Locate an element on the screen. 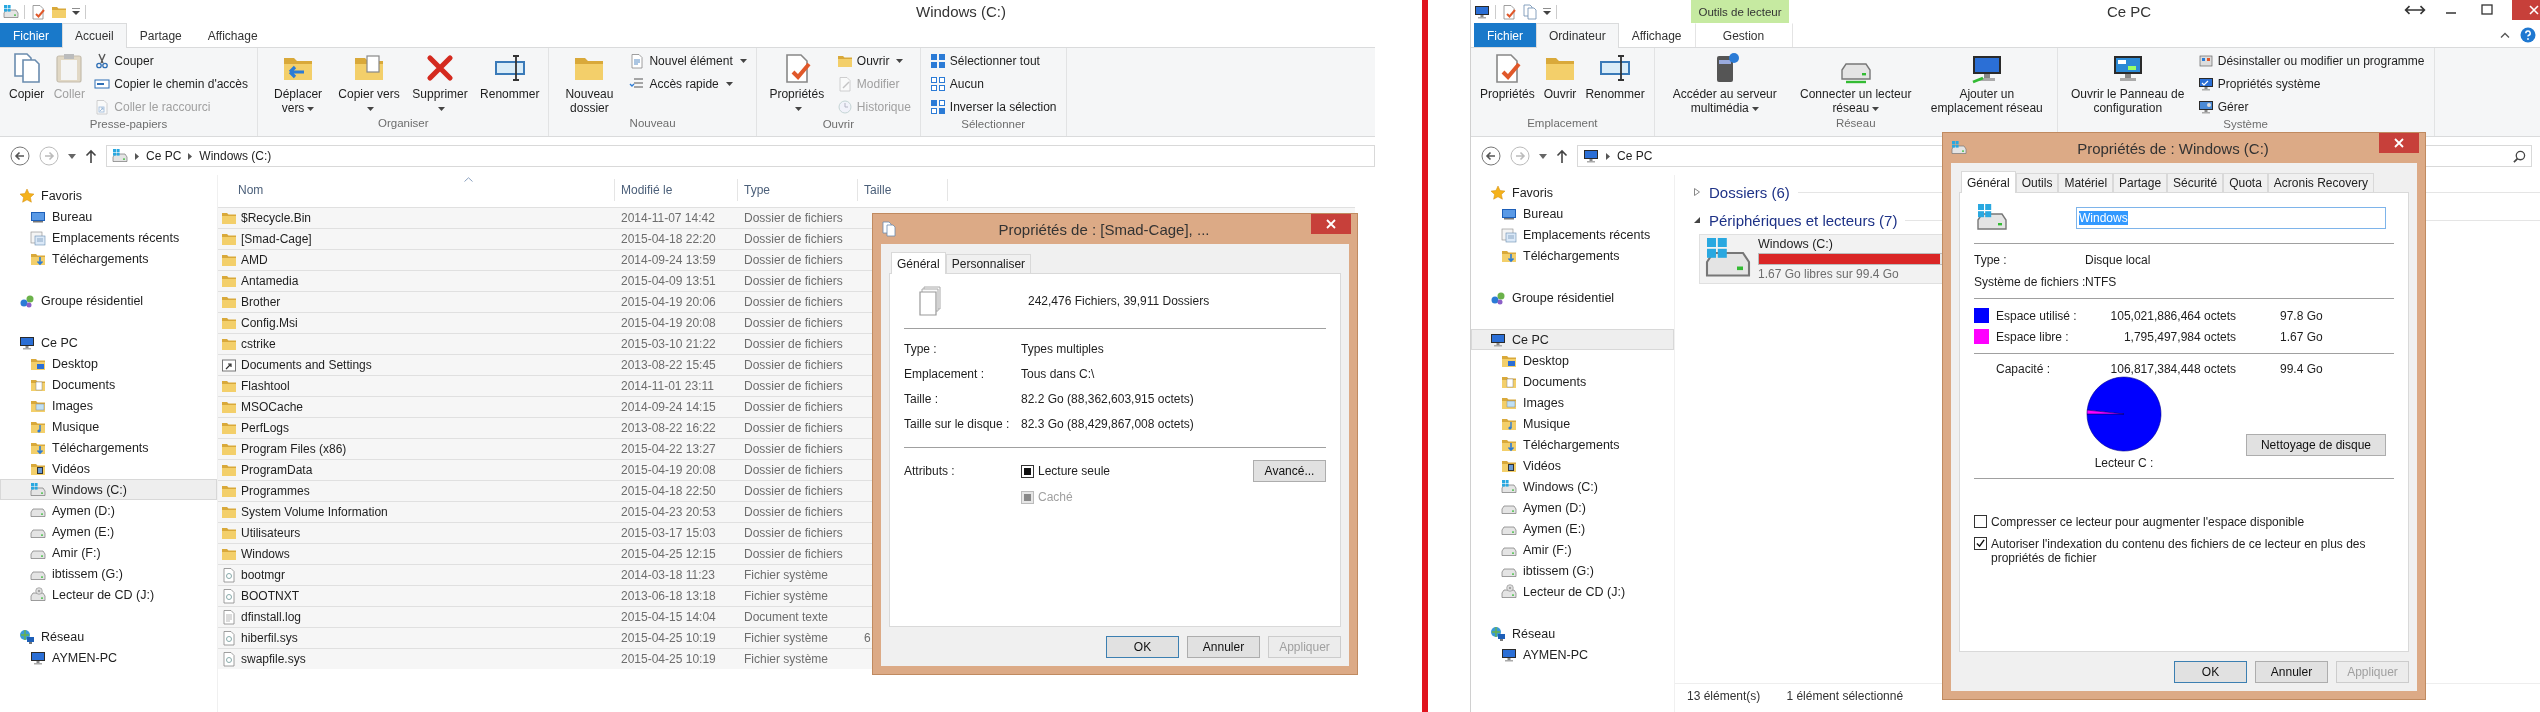 The image size is (2540, 712). dialog-button: OK is located at coordinates (1142, 647).